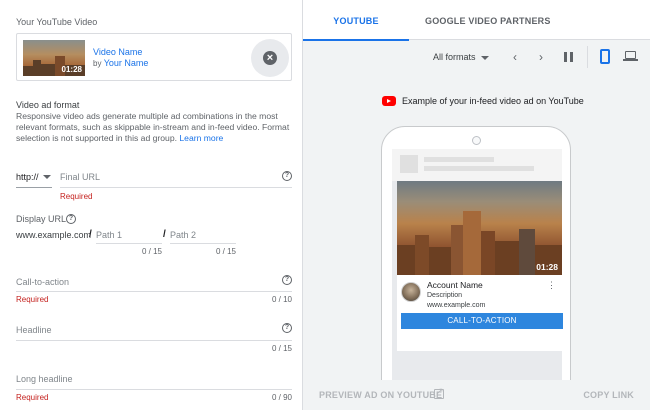 The height and width of the screenshot is (410, 650). Describe the element at coordinates (482, 321) in the screenshot. I see `call-to-action-button: CALL-TO-ACTION` at that location.